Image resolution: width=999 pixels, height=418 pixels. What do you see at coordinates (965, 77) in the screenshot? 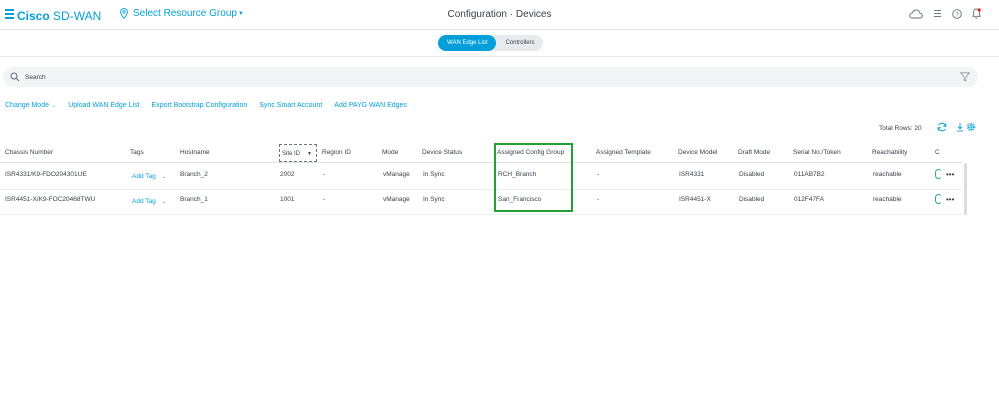
I see `filter-icon` at bounding box center [965, 77].